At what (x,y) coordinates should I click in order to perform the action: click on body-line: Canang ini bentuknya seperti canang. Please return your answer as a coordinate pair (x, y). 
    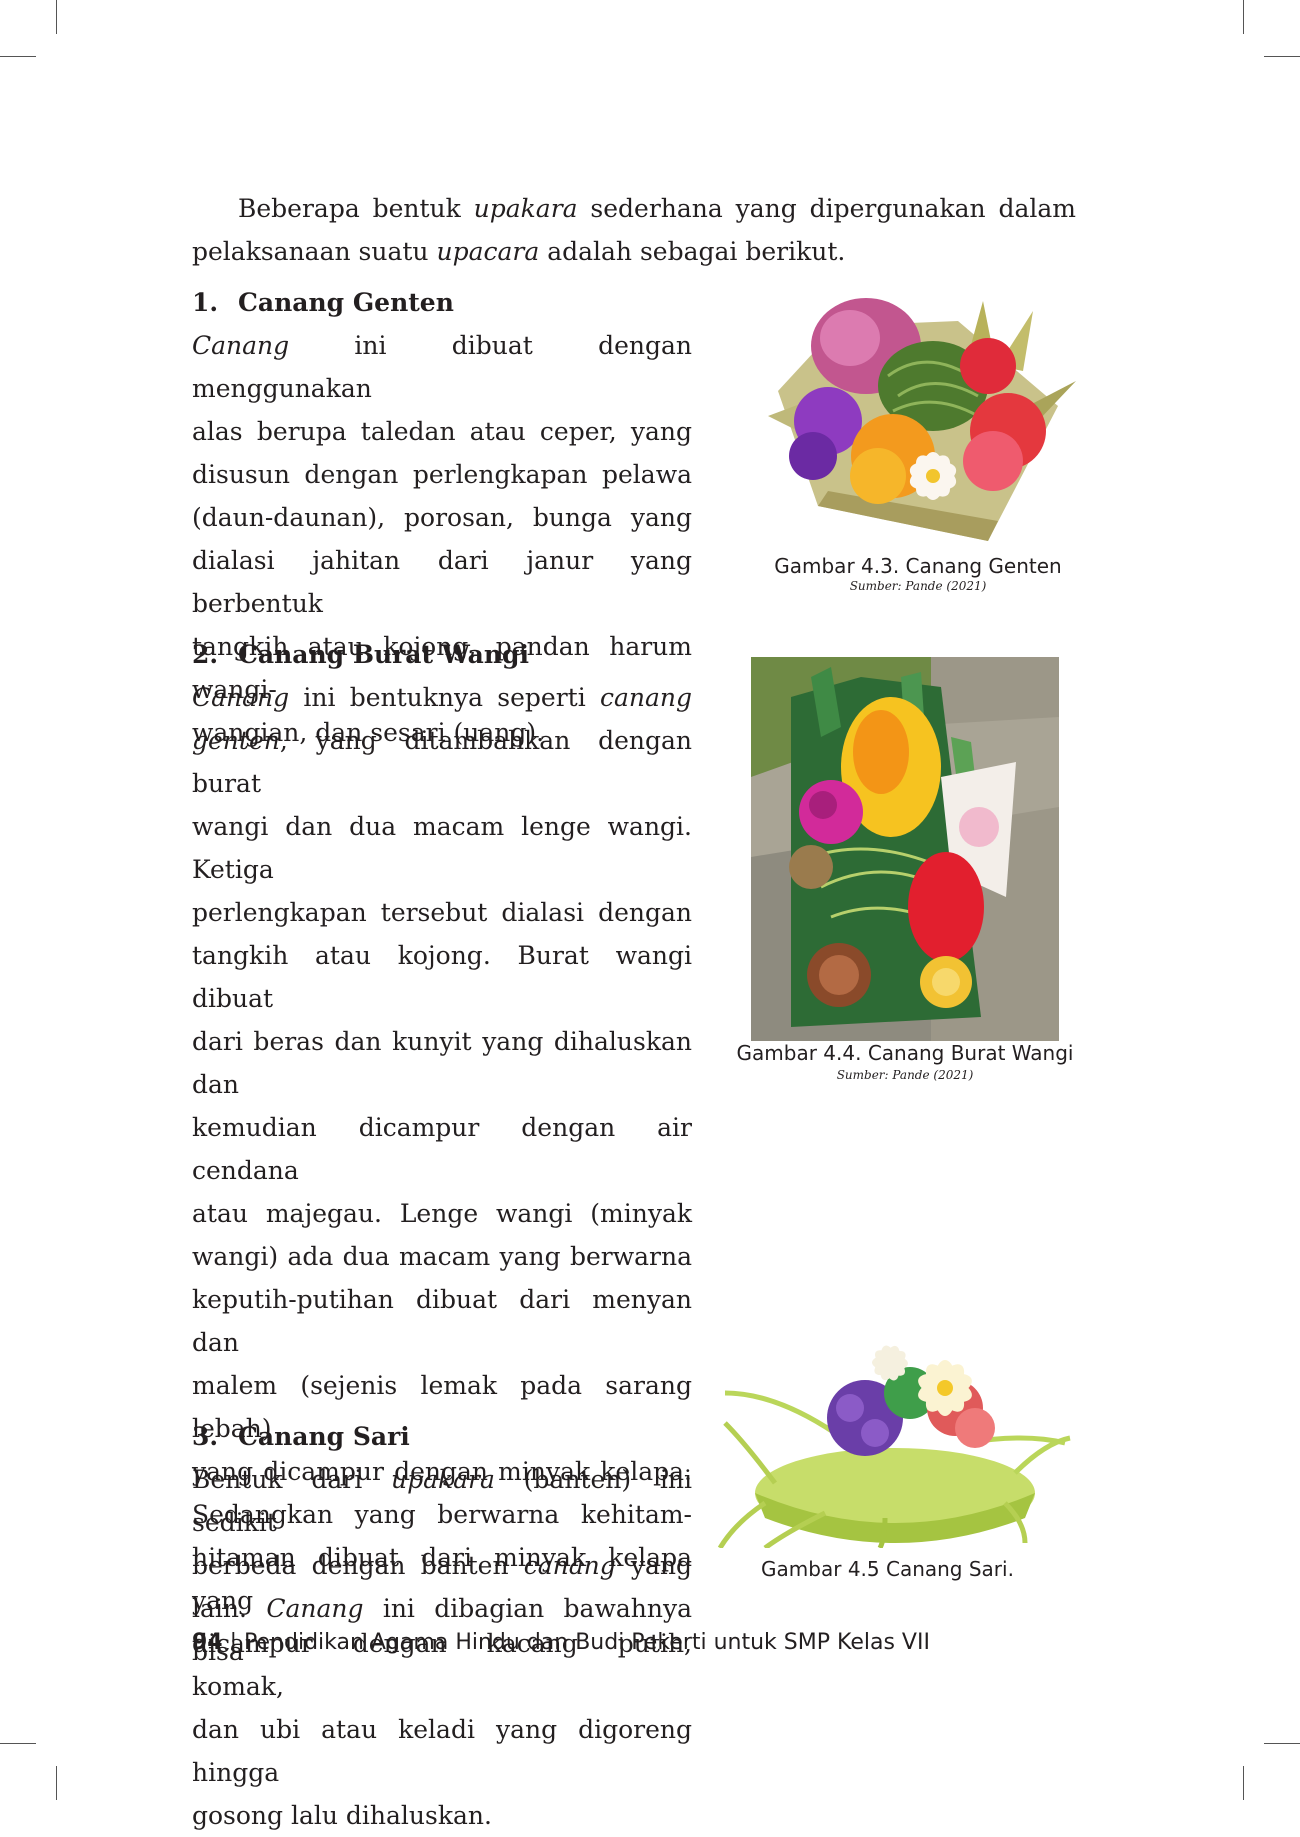
    Looking at the image, I should click on (442, 697).